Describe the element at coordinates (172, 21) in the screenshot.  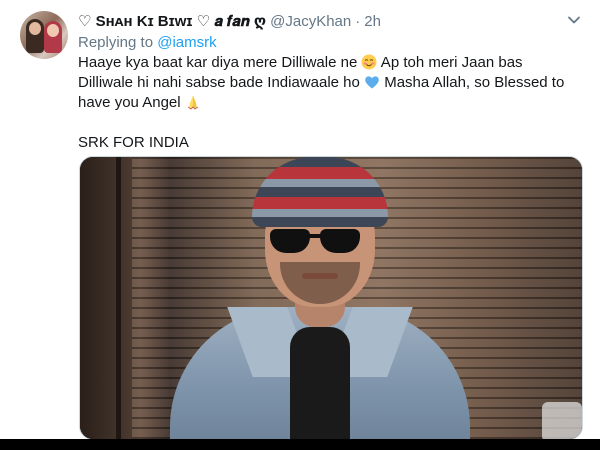
I see `display-name: ♡ Sʜᴀʜ Kɪ Bɪᴡɪ ♡ 𝒂 𝒇𝒂𝒏 ღ` at that location.